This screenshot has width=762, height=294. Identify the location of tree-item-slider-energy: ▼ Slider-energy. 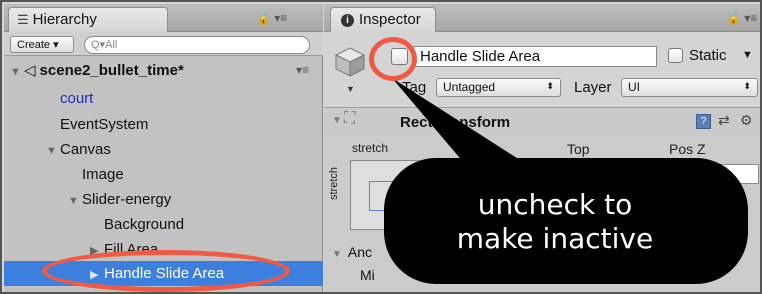
(163, 199).